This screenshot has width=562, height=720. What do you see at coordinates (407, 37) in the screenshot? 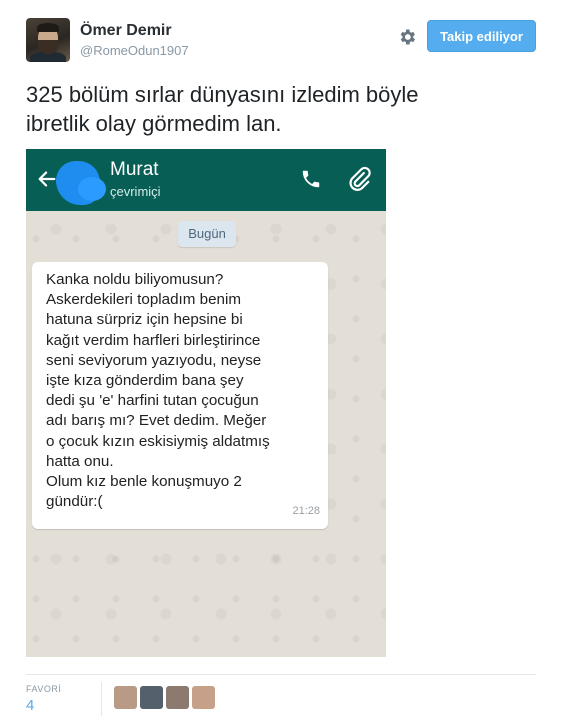
I see `gear-icon` at bounding box center [407, 37].